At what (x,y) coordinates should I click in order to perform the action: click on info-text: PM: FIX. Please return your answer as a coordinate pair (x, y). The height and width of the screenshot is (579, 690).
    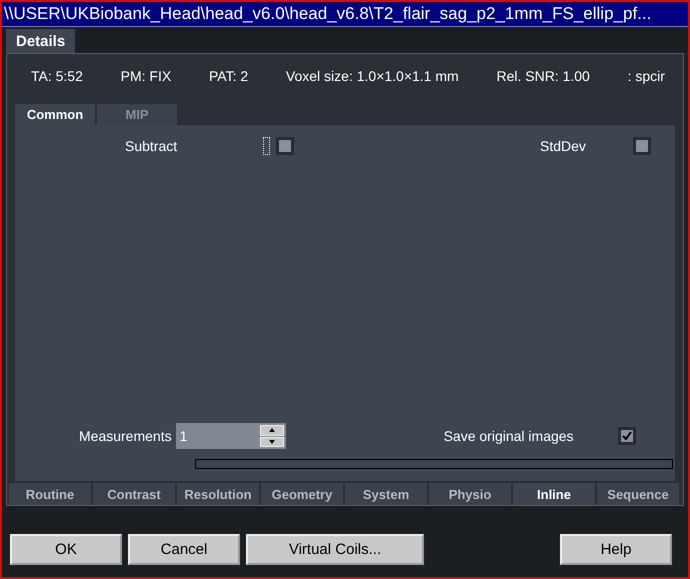
    Looking at the image, I should click on (146, 77).